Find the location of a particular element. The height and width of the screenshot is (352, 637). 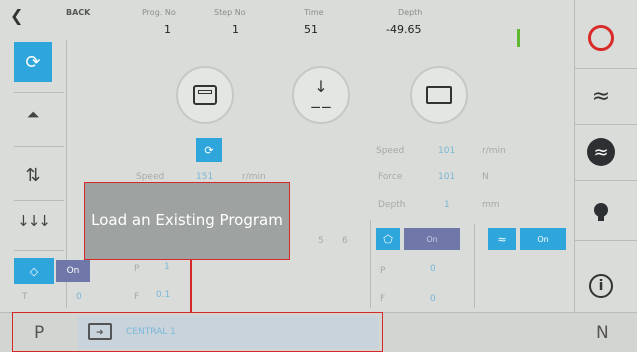

depth-down-icon: ↓ ⚊⚊ is located at coordinates (321, 94).